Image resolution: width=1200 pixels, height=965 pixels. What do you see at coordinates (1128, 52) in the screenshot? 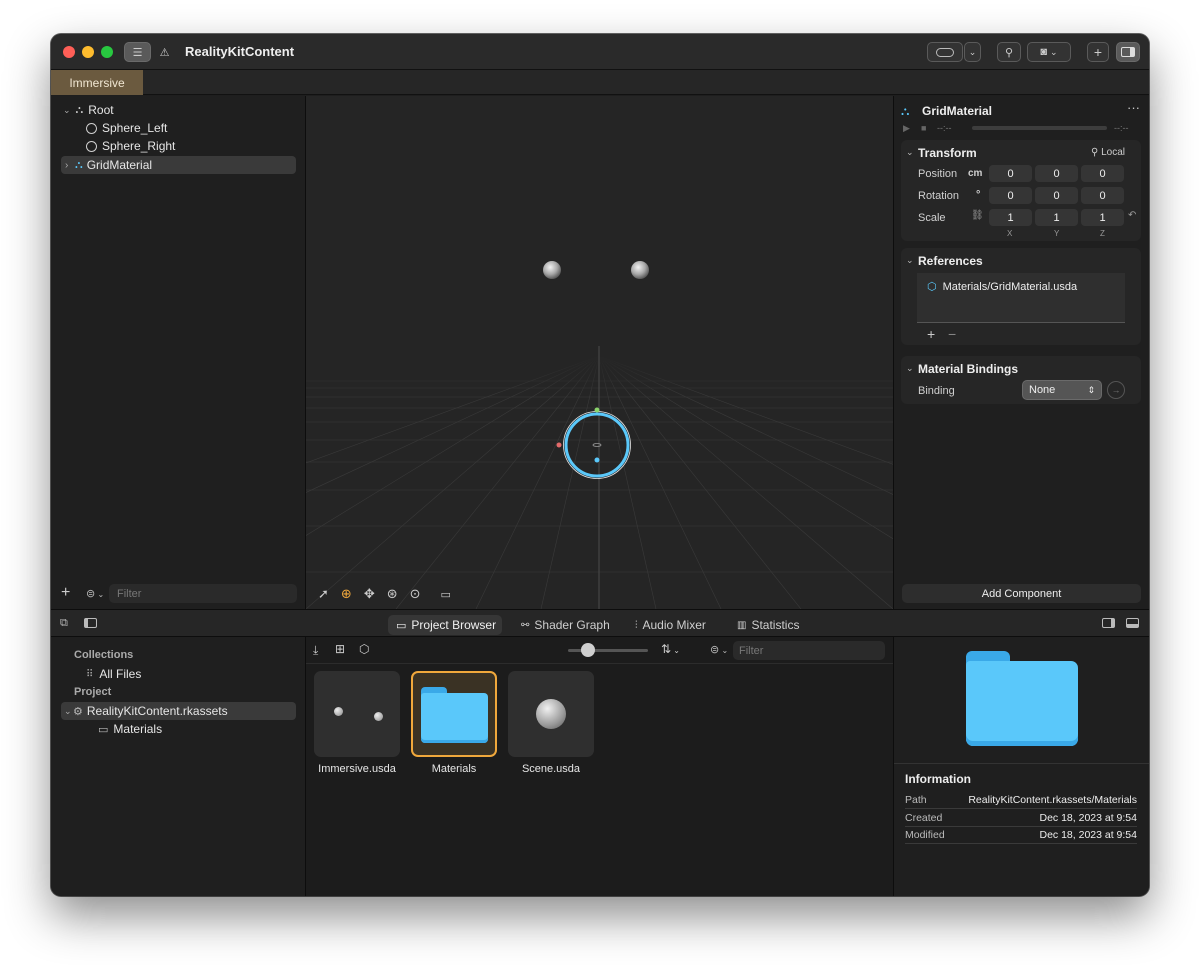
I see `inspector-toggle-button` at bounding box center [1128, 52].